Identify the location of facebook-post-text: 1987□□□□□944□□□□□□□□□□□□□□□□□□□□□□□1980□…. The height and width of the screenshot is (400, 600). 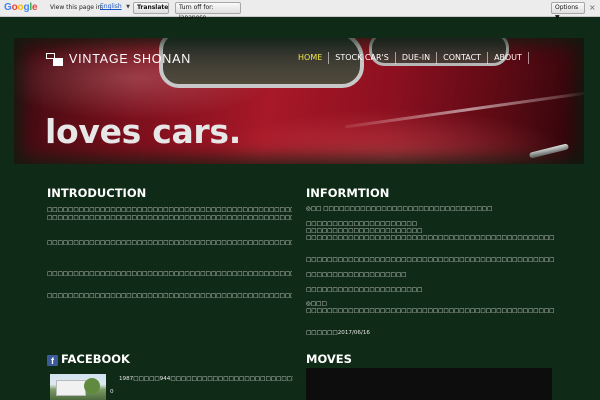
(206, 388).